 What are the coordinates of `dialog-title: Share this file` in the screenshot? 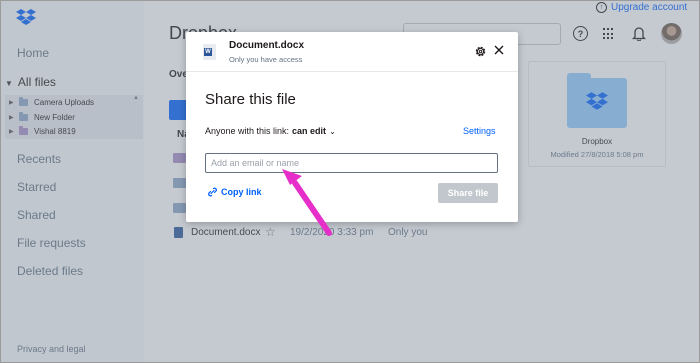 It's located at (250, 99).